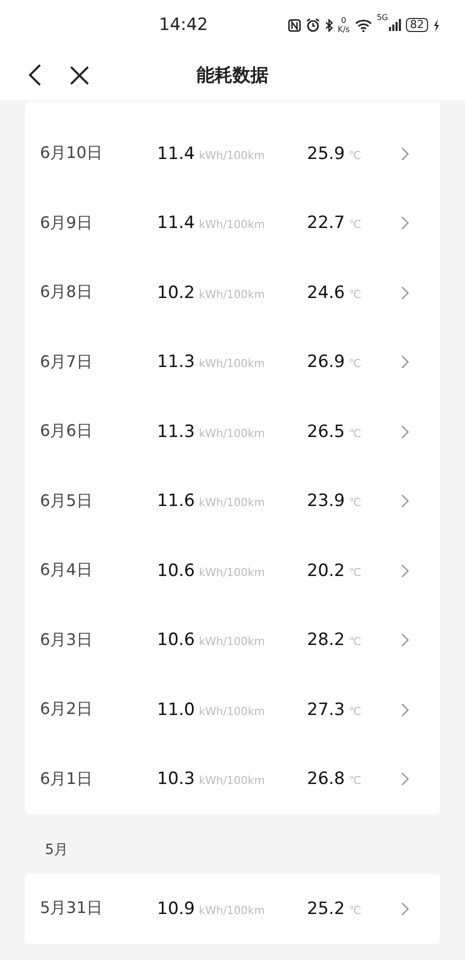 Image resolution: width=465 pixels, height=960 pixels. Describe the element at coordinates (326, 710) in the screenshot. I see `temperature-value: 27.3` at that location.